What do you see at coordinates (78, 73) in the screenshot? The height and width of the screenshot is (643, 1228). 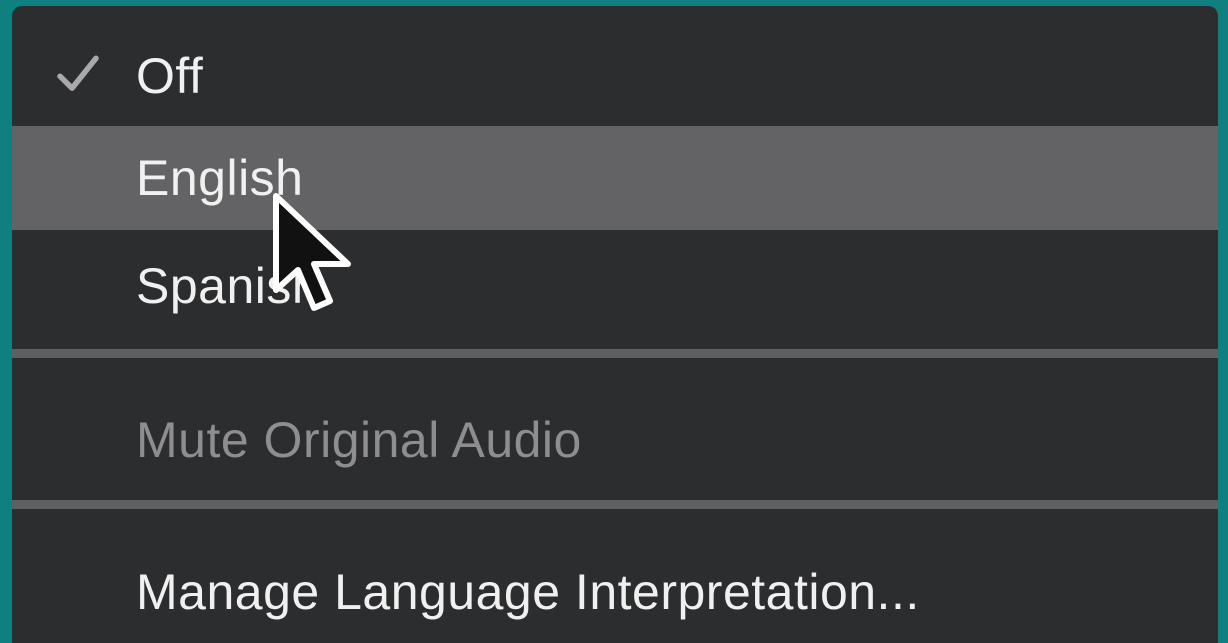 I see `check-icon` at bounding box center [78, 73].